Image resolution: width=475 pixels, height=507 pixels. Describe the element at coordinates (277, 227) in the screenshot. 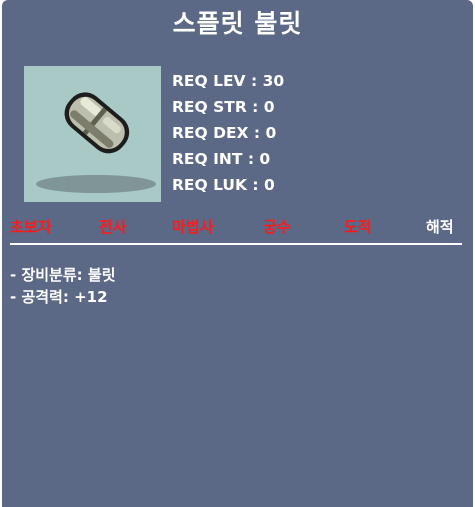

I see `job-bowman: 궁수` at that location.